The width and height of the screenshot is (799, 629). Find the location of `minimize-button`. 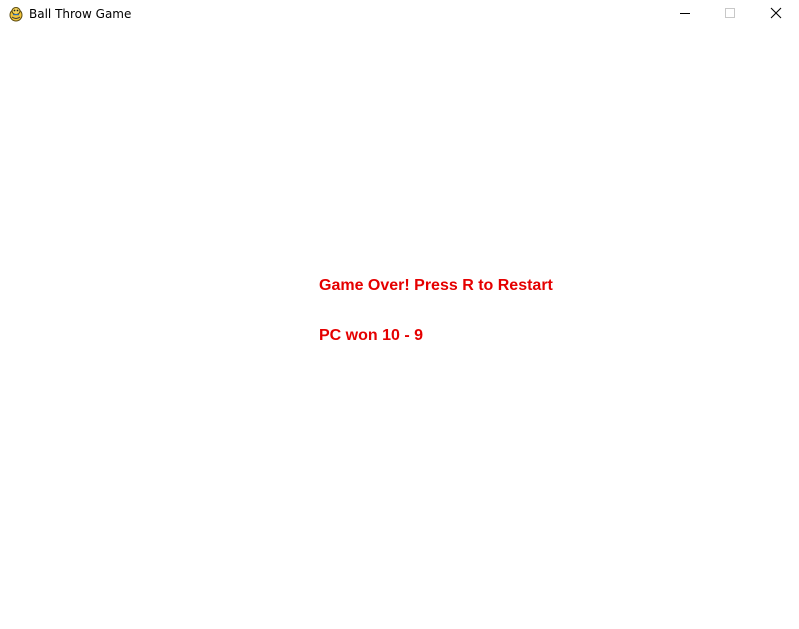

minimize-button is located at coordinates (685, 14).